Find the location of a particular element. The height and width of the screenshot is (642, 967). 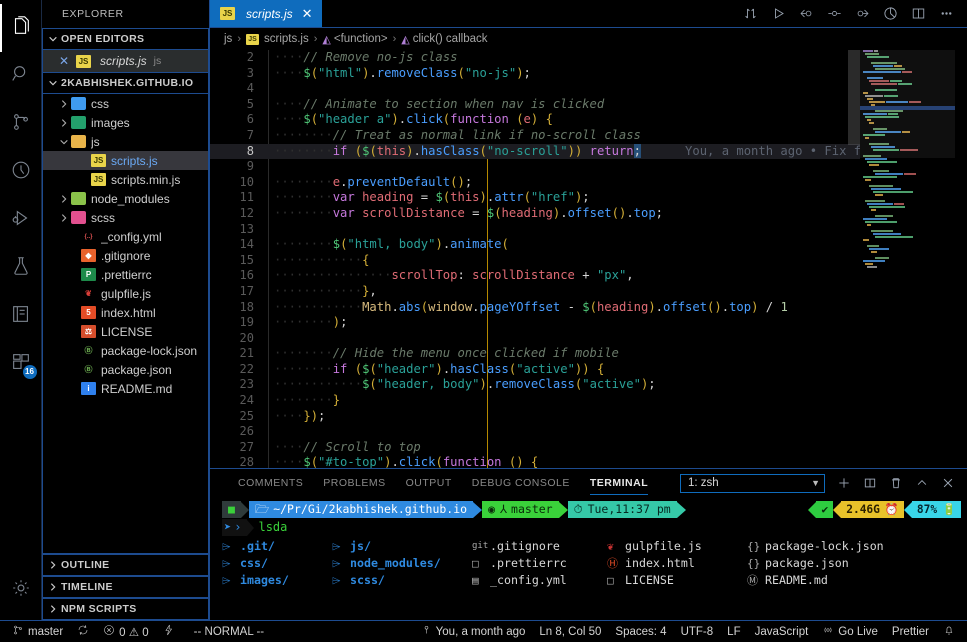

status-branch: master is located at coordinates (35, 631).